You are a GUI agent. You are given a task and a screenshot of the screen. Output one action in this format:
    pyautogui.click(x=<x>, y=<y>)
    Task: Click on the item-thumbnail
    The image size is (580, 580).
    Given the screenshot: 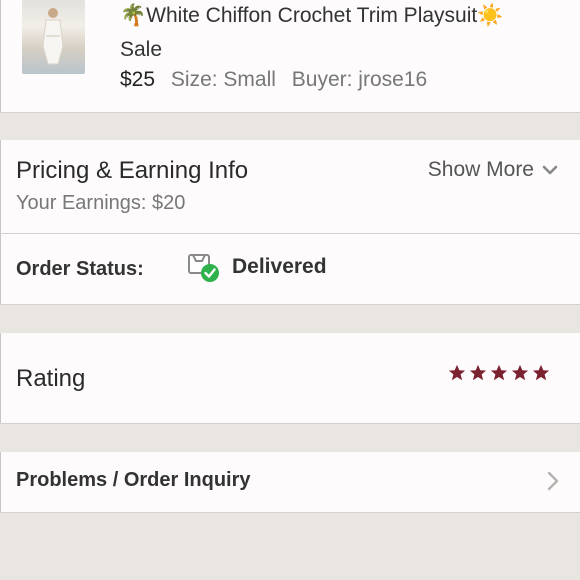 What is the action you would take?
    pyautogui.click(x=53, y=37)
    